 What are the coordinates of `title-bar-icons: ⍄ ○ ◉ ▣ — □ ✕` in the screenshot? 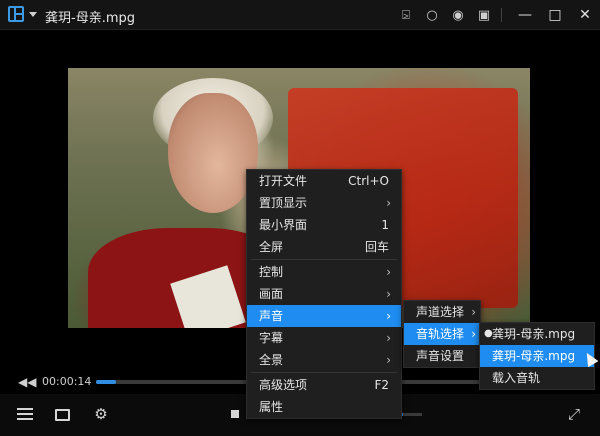 It's located at (496, 15).